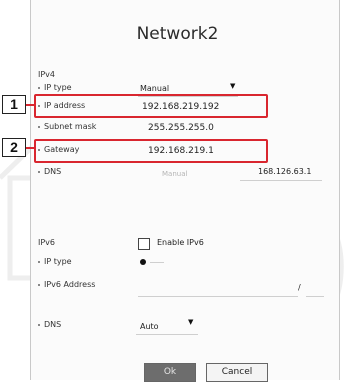  What do you see at coordinates (53, 324) in the screenshot?
I see `ipv6-dns-text: DNS` at bounding box center [53, 324].